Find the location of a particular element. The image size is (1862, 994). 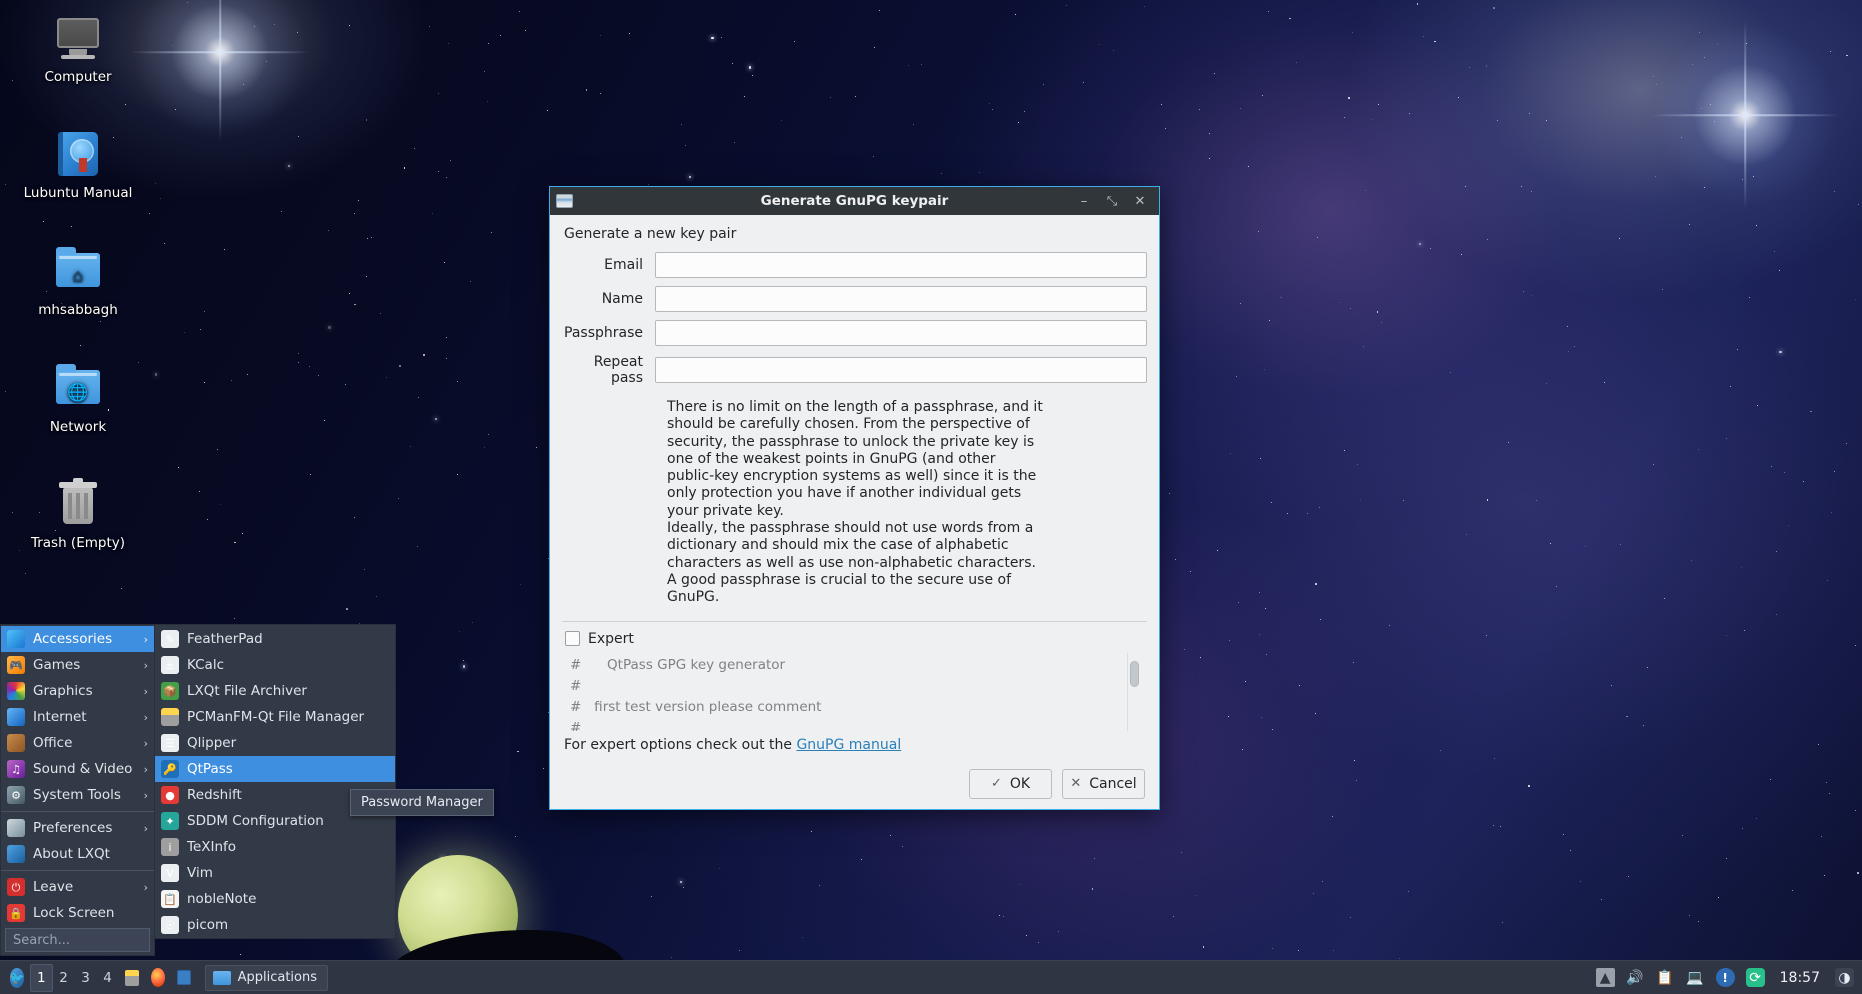

menu-category-label: Leave is located at coordinates (53, 887).